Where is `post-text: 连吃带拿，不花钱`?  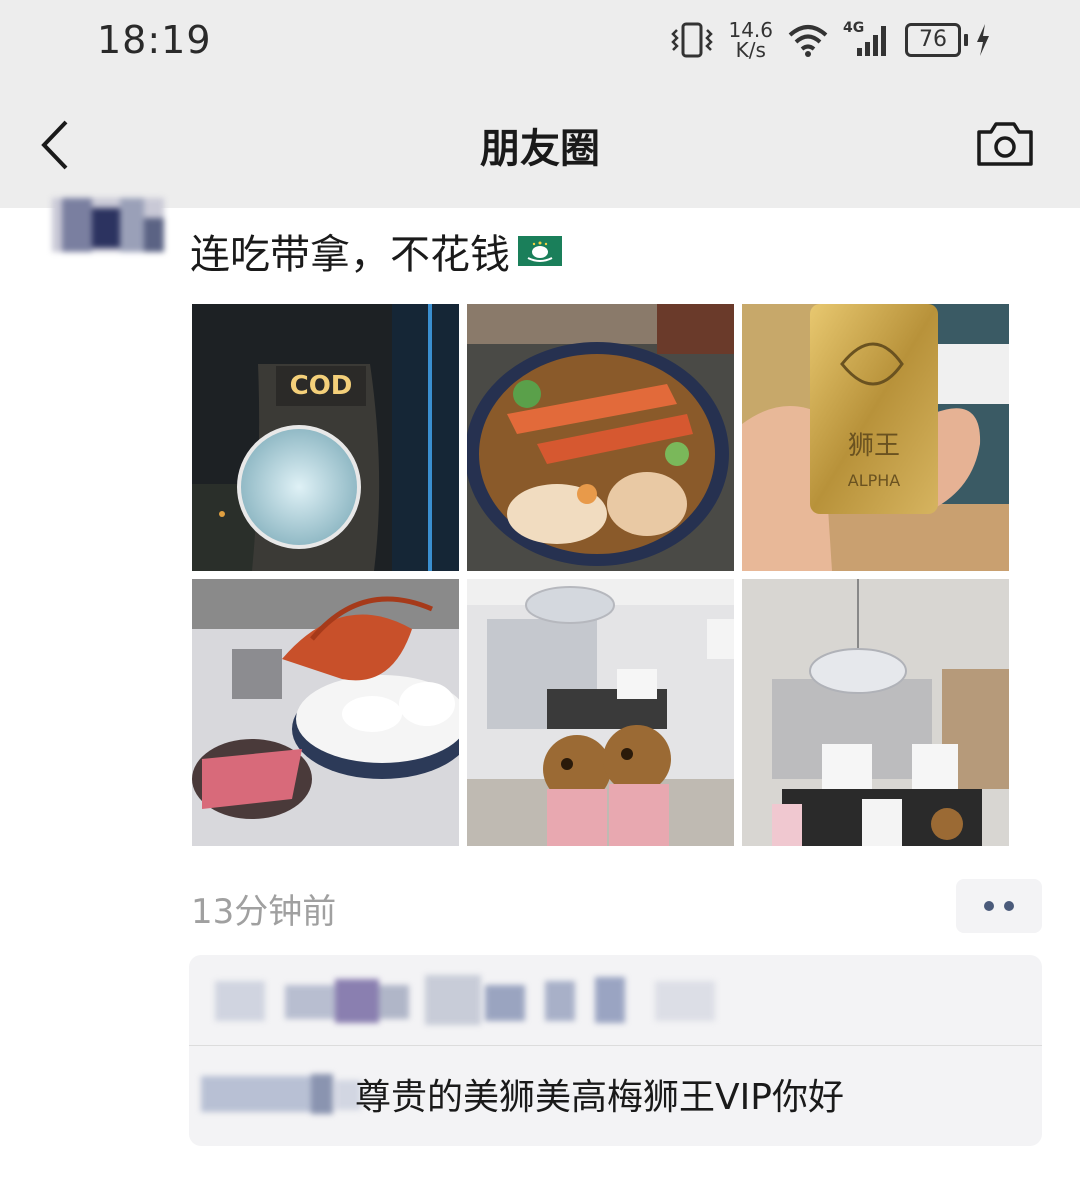 post-text: 连吃带拿，不花钱 is located at coordinates (350, 255).